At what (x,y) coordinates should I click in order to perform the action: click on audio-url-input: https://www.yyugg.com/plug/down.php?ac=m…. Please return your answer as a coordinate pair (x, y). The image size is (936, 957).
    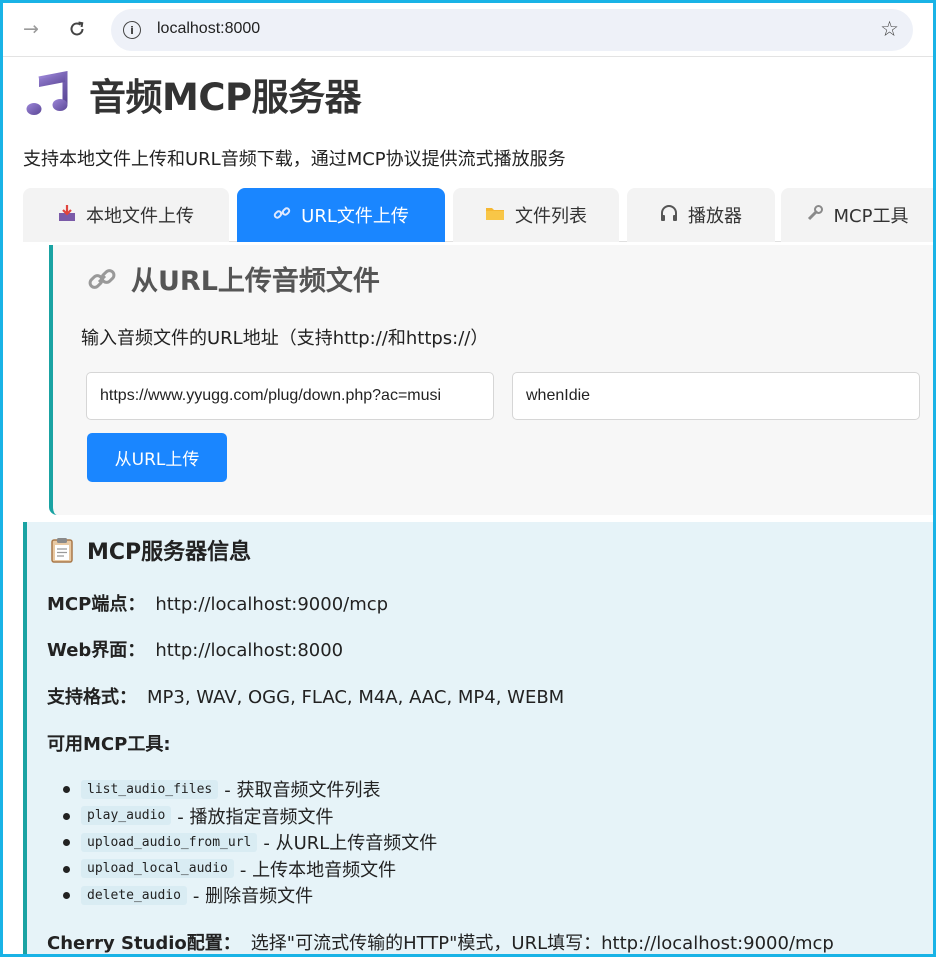
    Looking at the image, I should click on (290, 396).